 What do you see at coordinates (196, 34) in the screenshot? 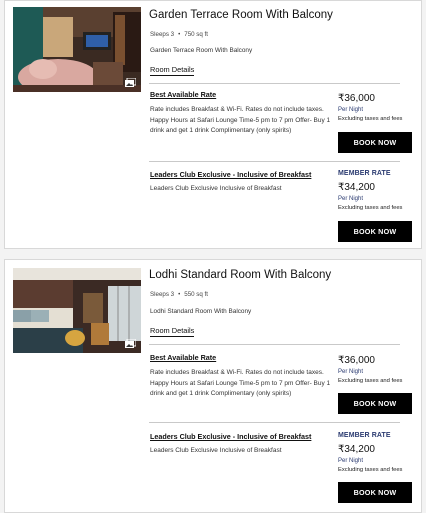
I see `room-size: 750 sq ft` at bounding box center [196, 34].